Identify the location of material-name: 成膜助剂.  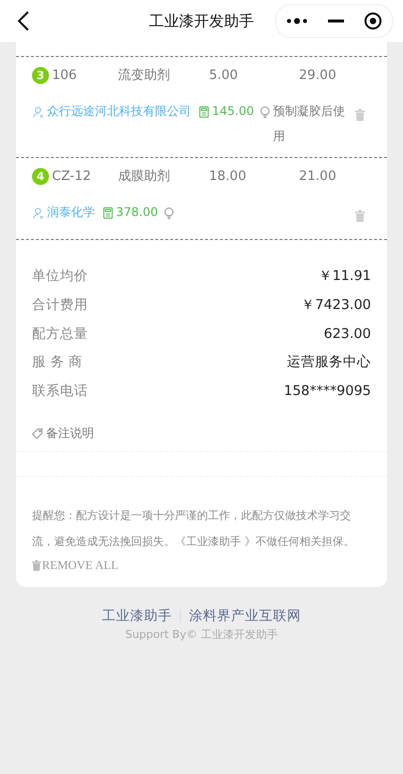
(144, 176).